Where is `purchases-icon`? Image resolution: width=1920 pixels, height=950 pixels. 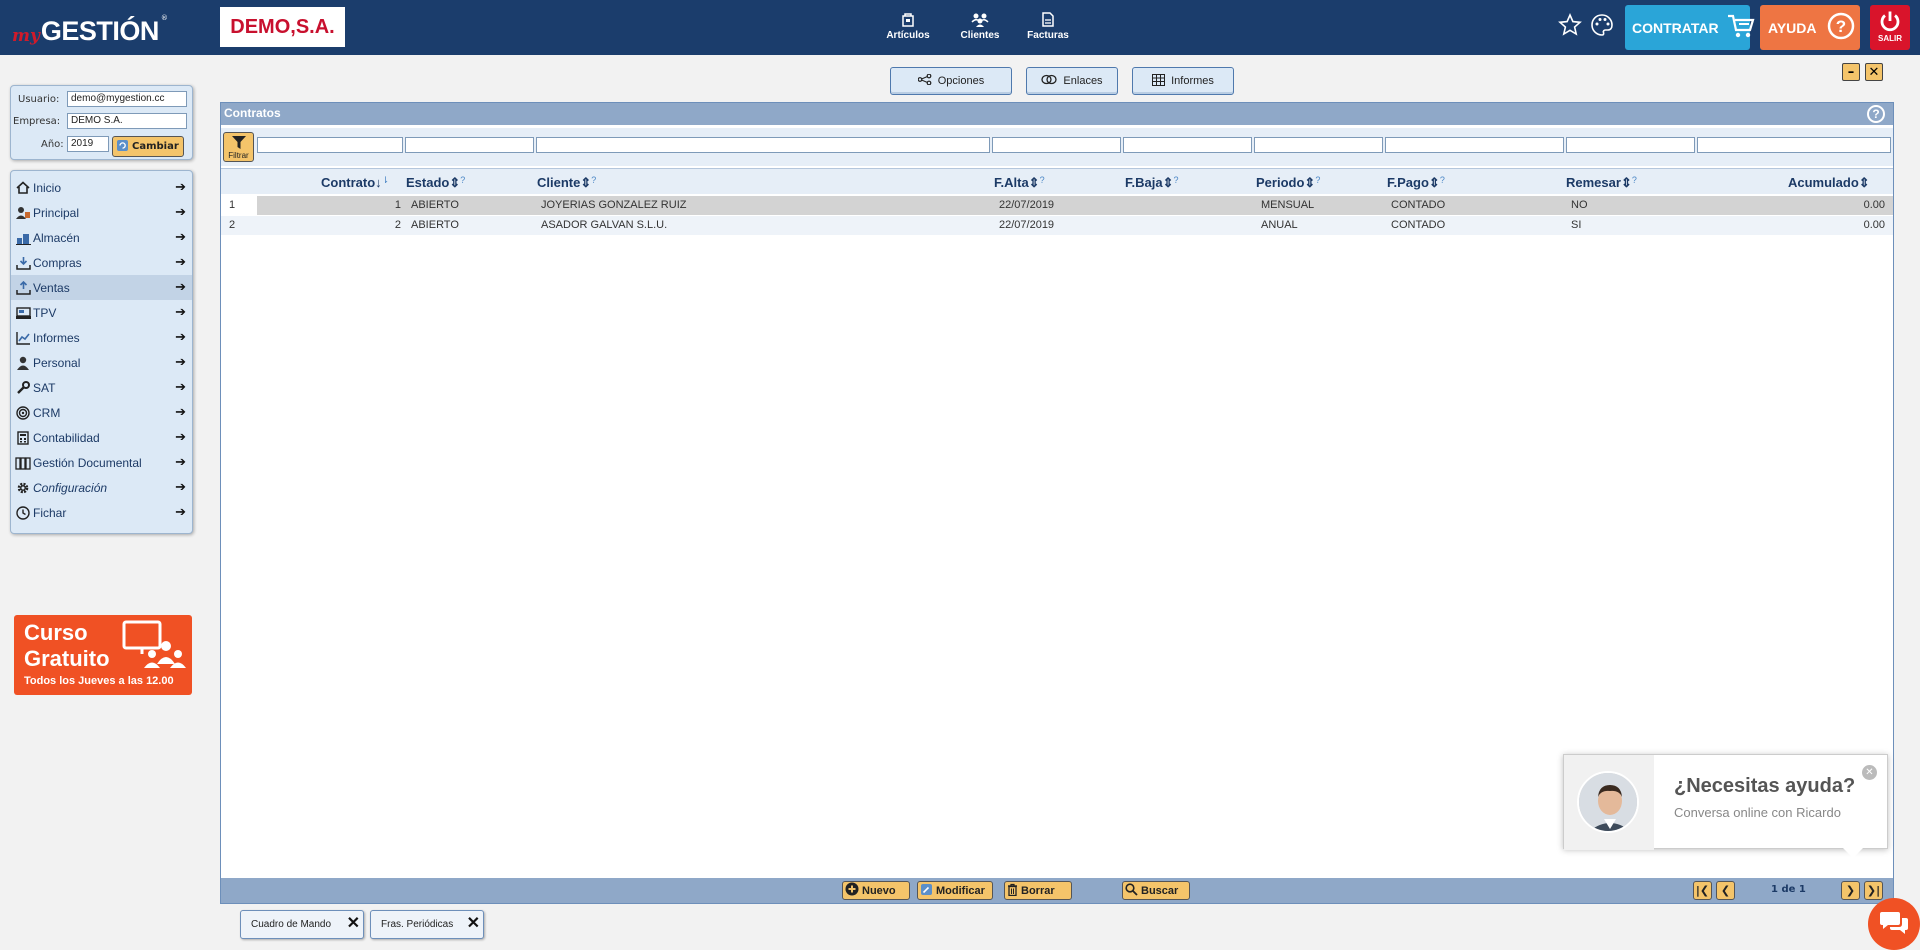
purchases-icon is located at coordinates (23, 263).